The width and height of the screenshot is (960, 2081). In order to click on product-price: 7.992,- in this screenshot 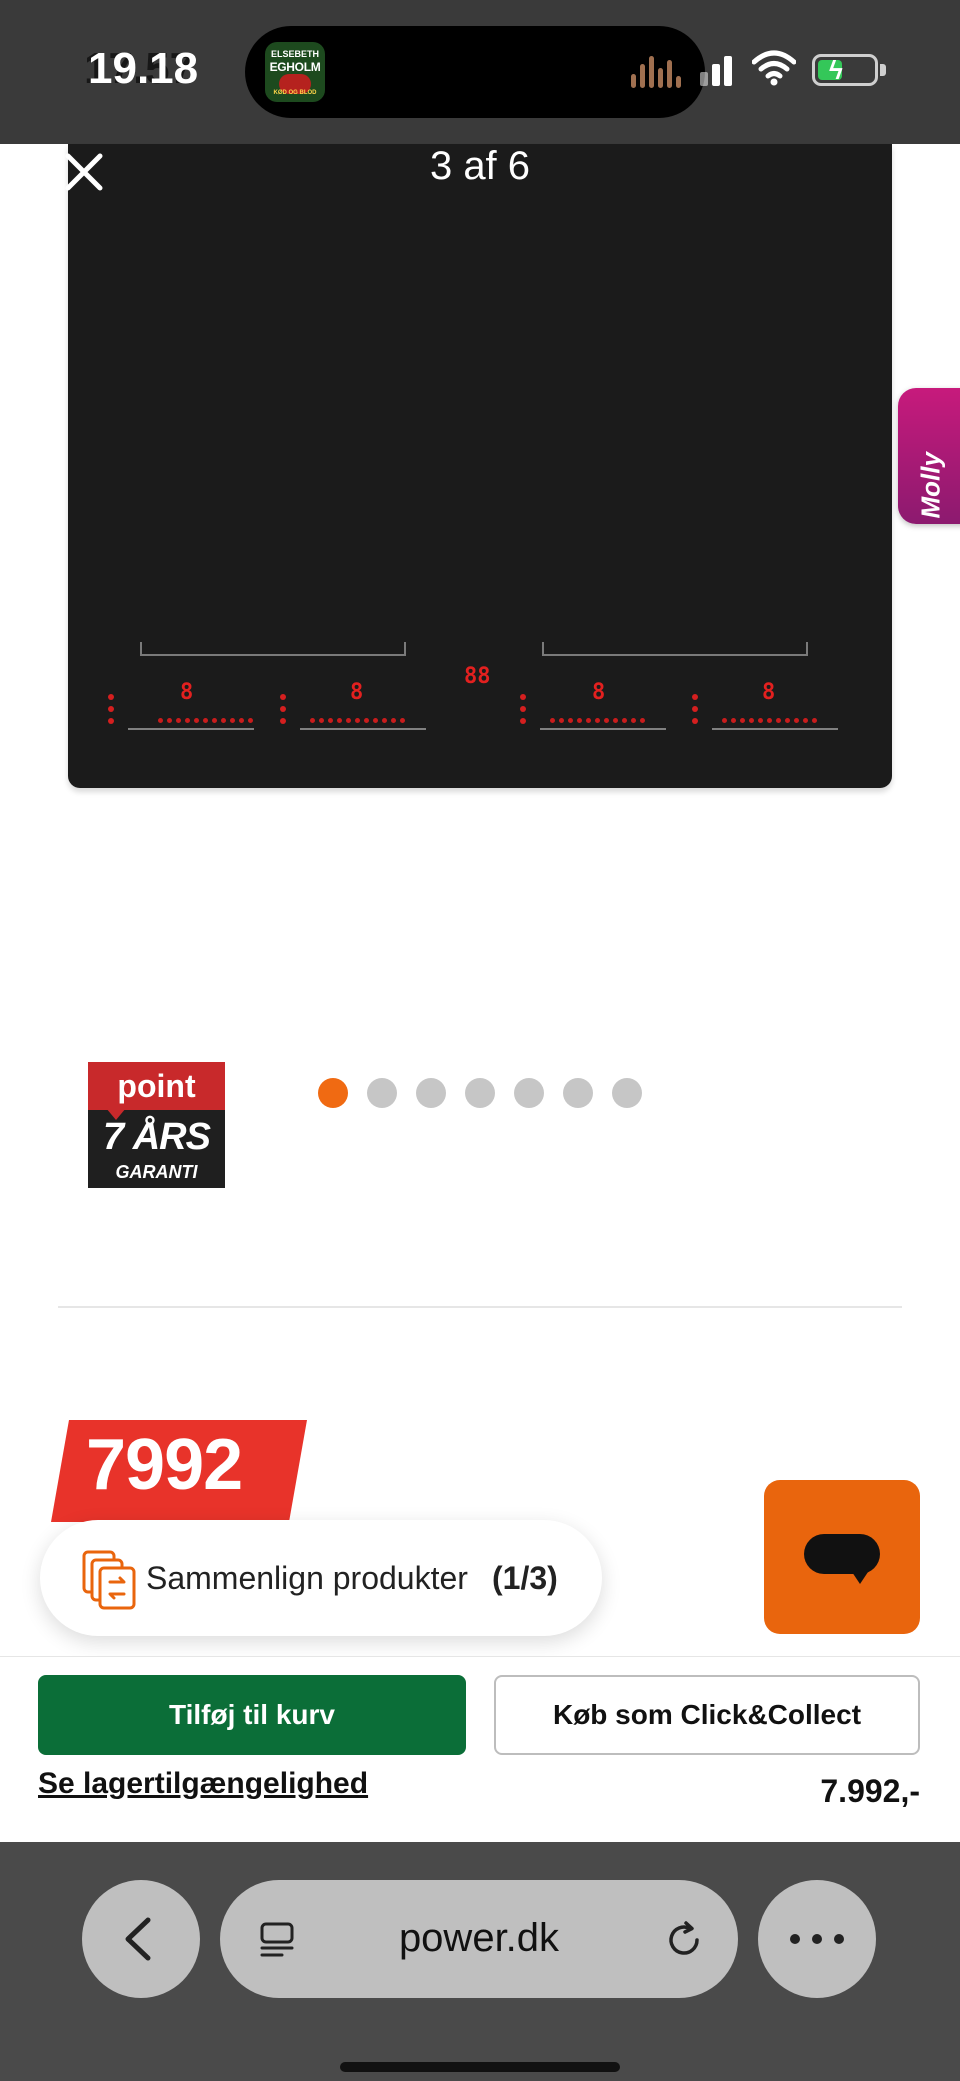, I will do `click(870, 1791)`.